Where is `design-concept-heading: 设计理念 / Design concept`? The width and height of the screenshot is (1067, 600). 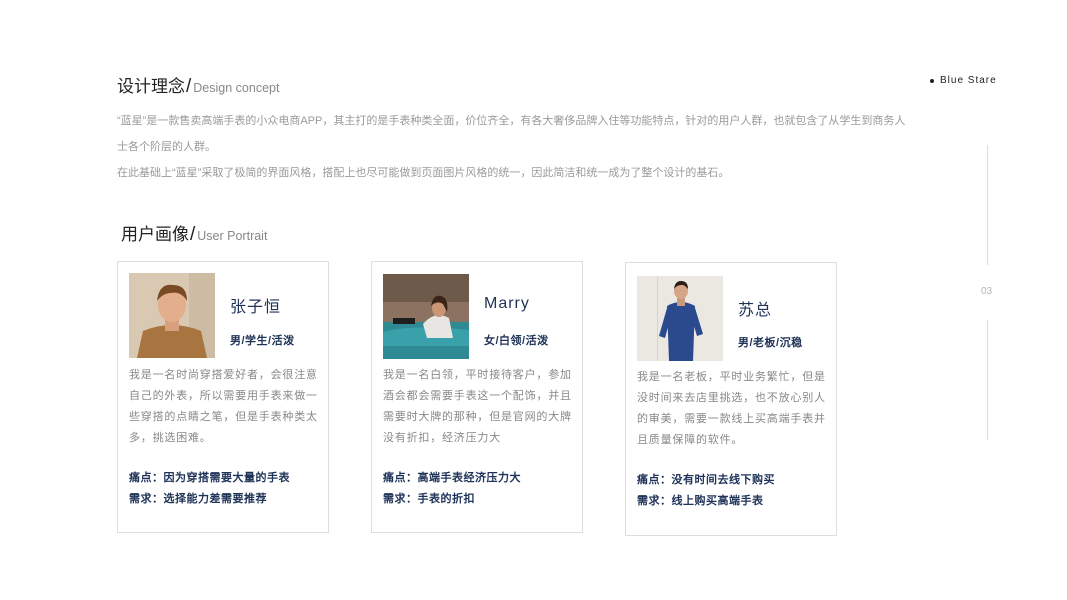
design-concept-heading: 设计理念 / Design concept is located at coordinates (198, 85).